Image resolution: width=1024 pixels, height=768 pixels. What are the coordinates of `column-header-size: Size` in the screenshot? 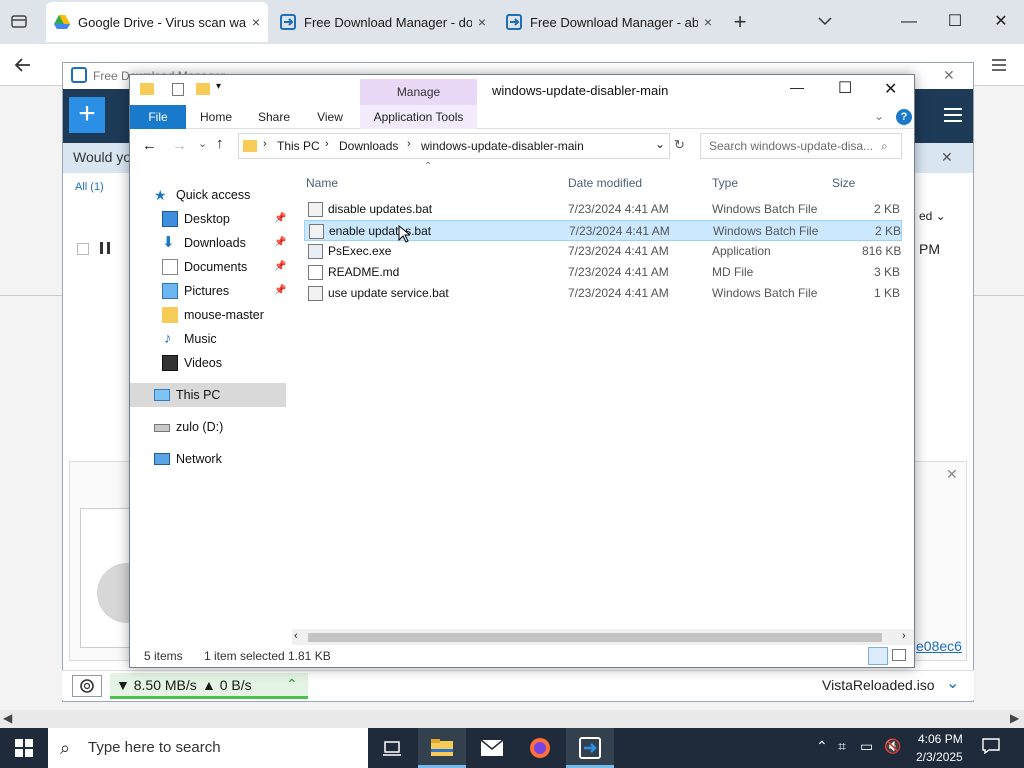 It's located at (843, 183).